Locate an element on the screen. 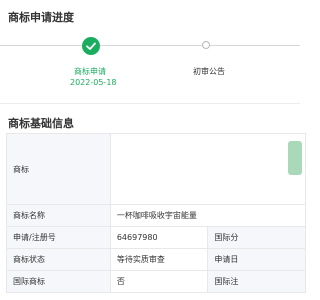 Image resolution: width=320 pixels, height=300 pixels. trademark-image is located at coordinates (295, 158).